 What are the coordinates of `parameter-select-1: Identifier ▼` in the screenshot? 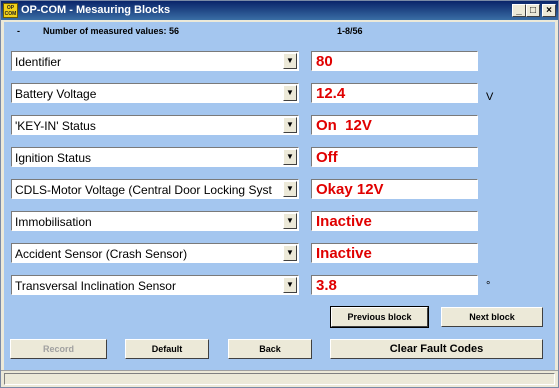 It's located at (155, 61).